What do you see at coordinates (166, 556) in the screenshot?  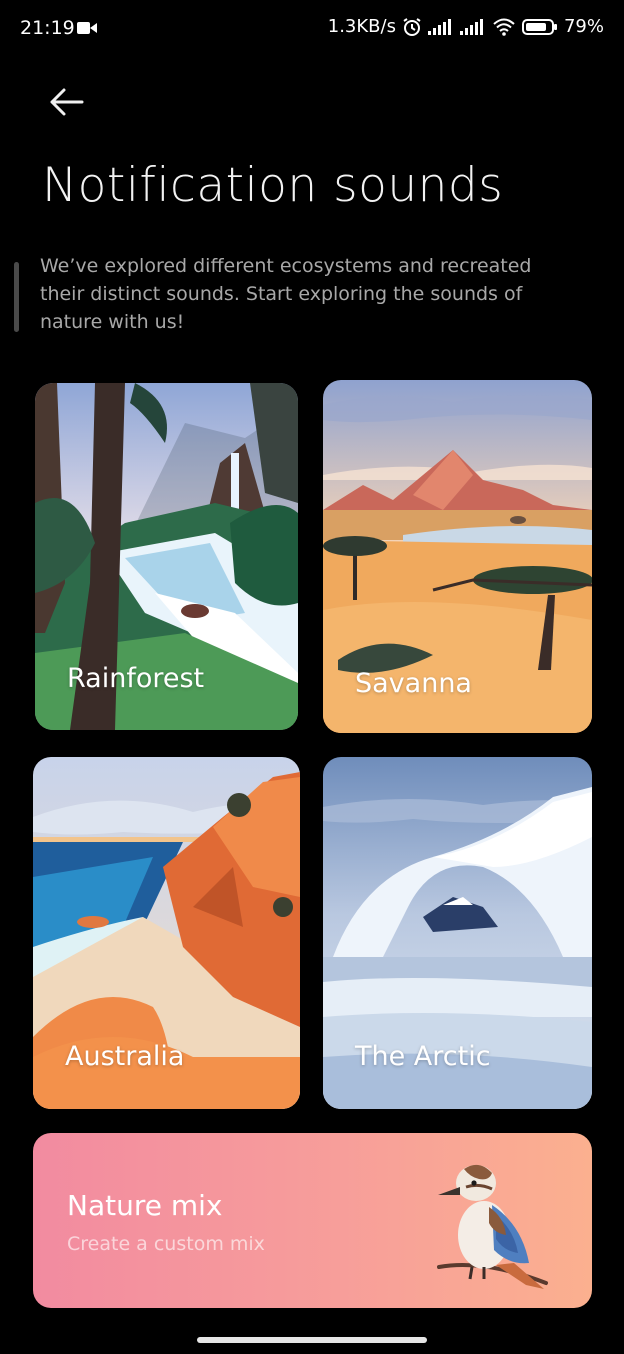 I see `card-rainforest: Rainforest` at bounding box center [166, 556].